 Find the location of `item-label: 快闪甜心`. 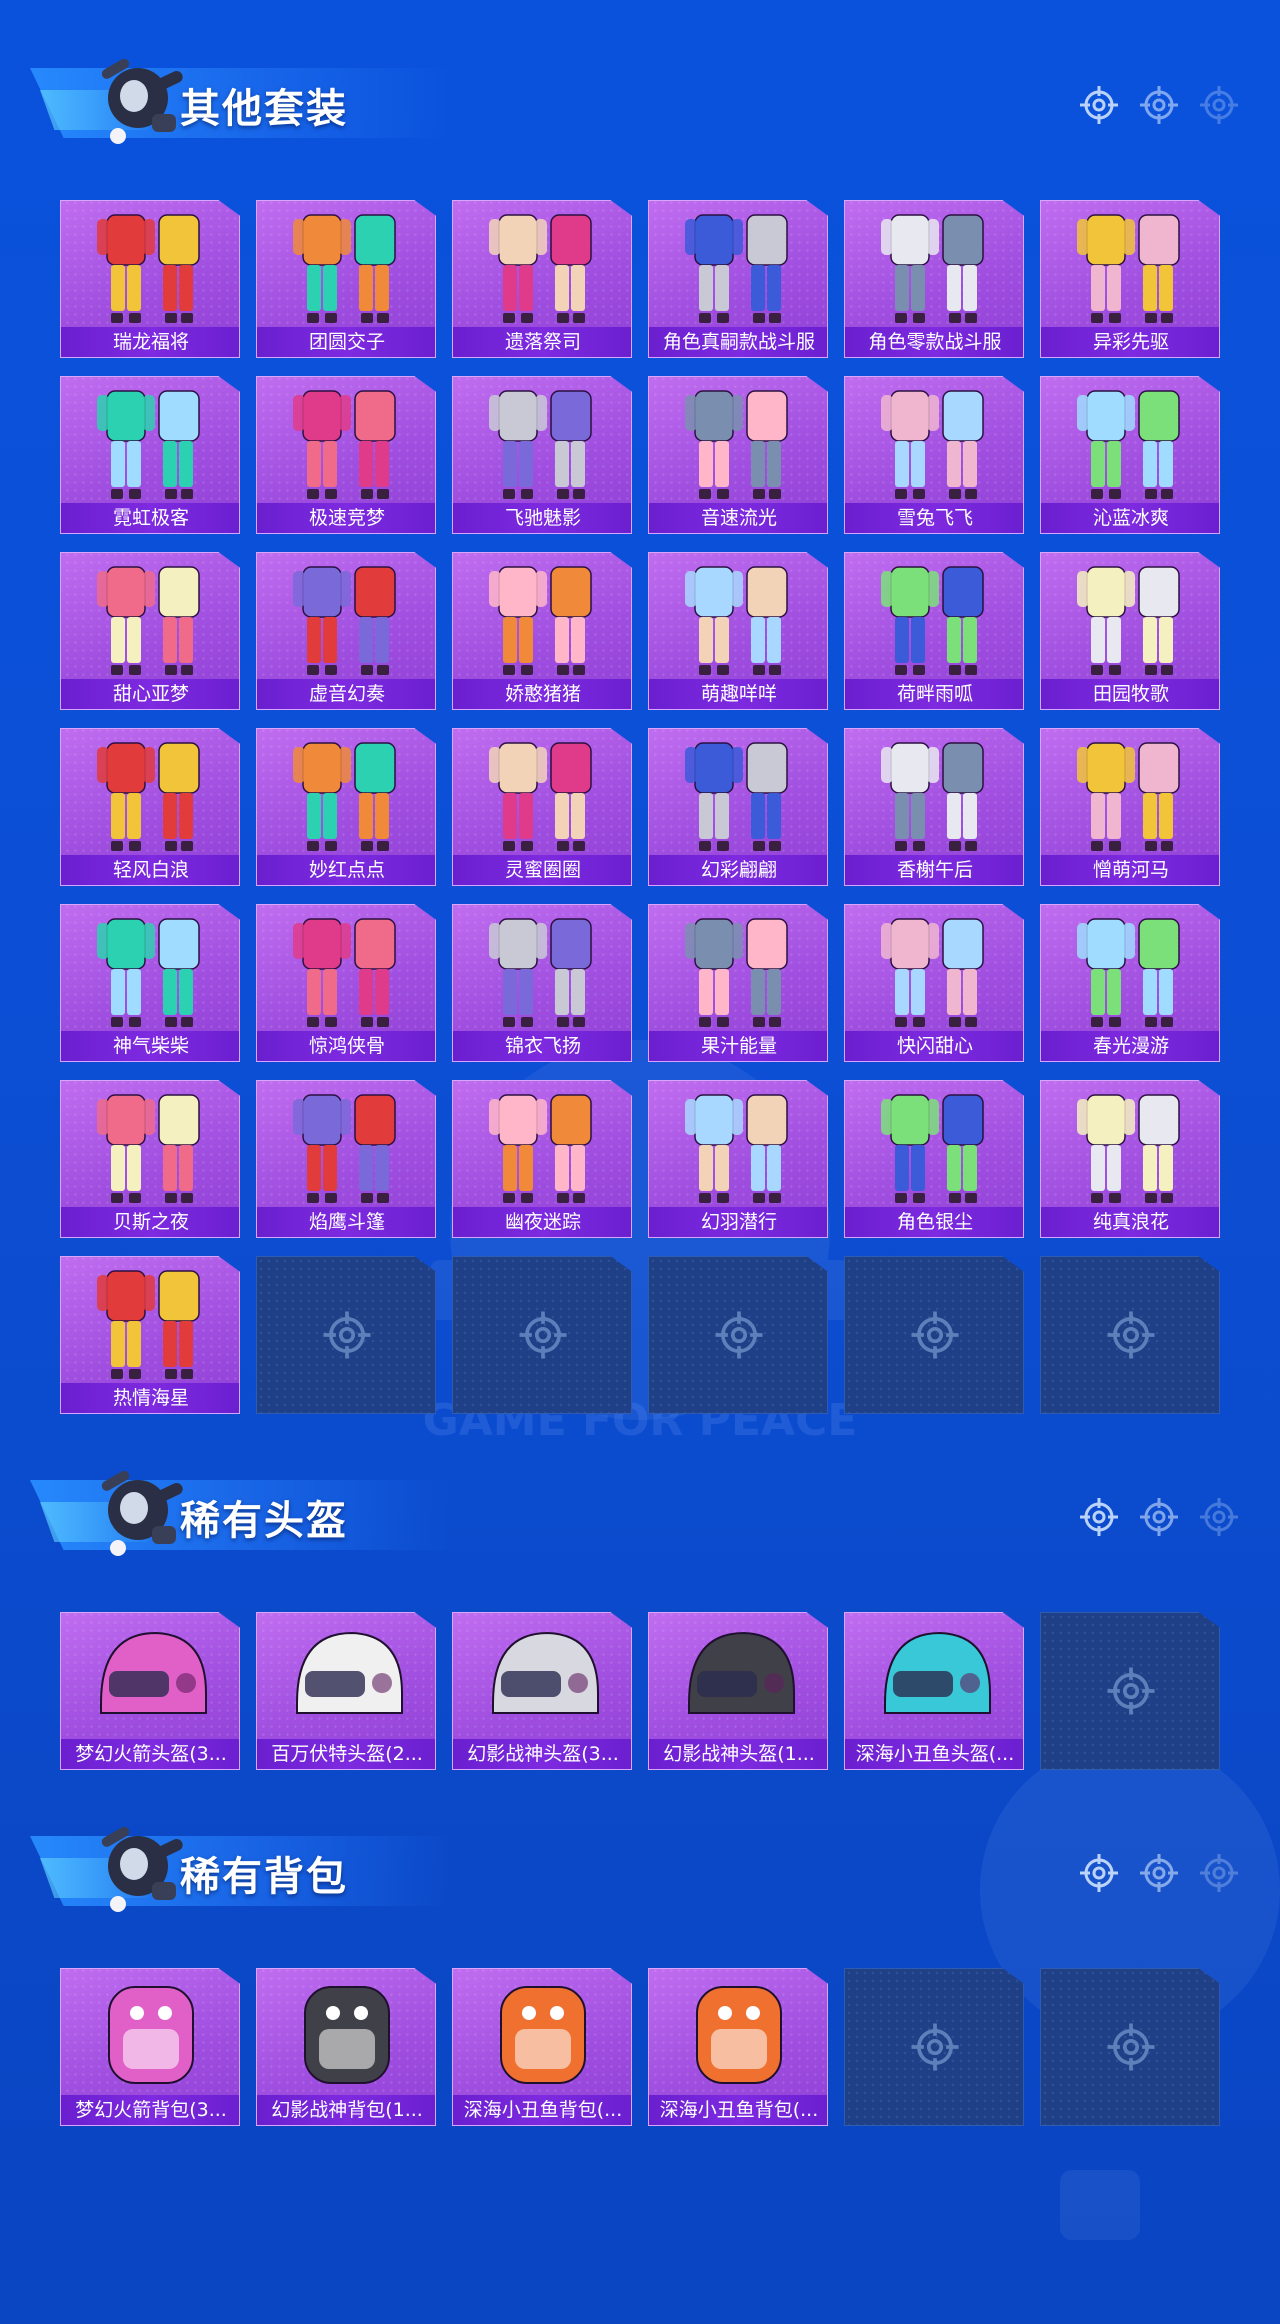

item-label: 快闪甜心 is located at coordinates (934, 1046).